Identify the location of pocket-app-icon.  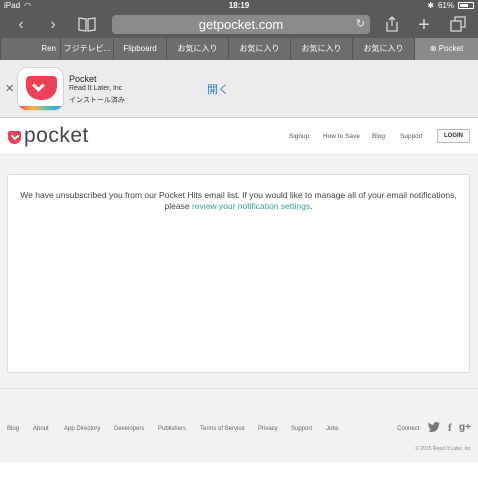
(40, 89).